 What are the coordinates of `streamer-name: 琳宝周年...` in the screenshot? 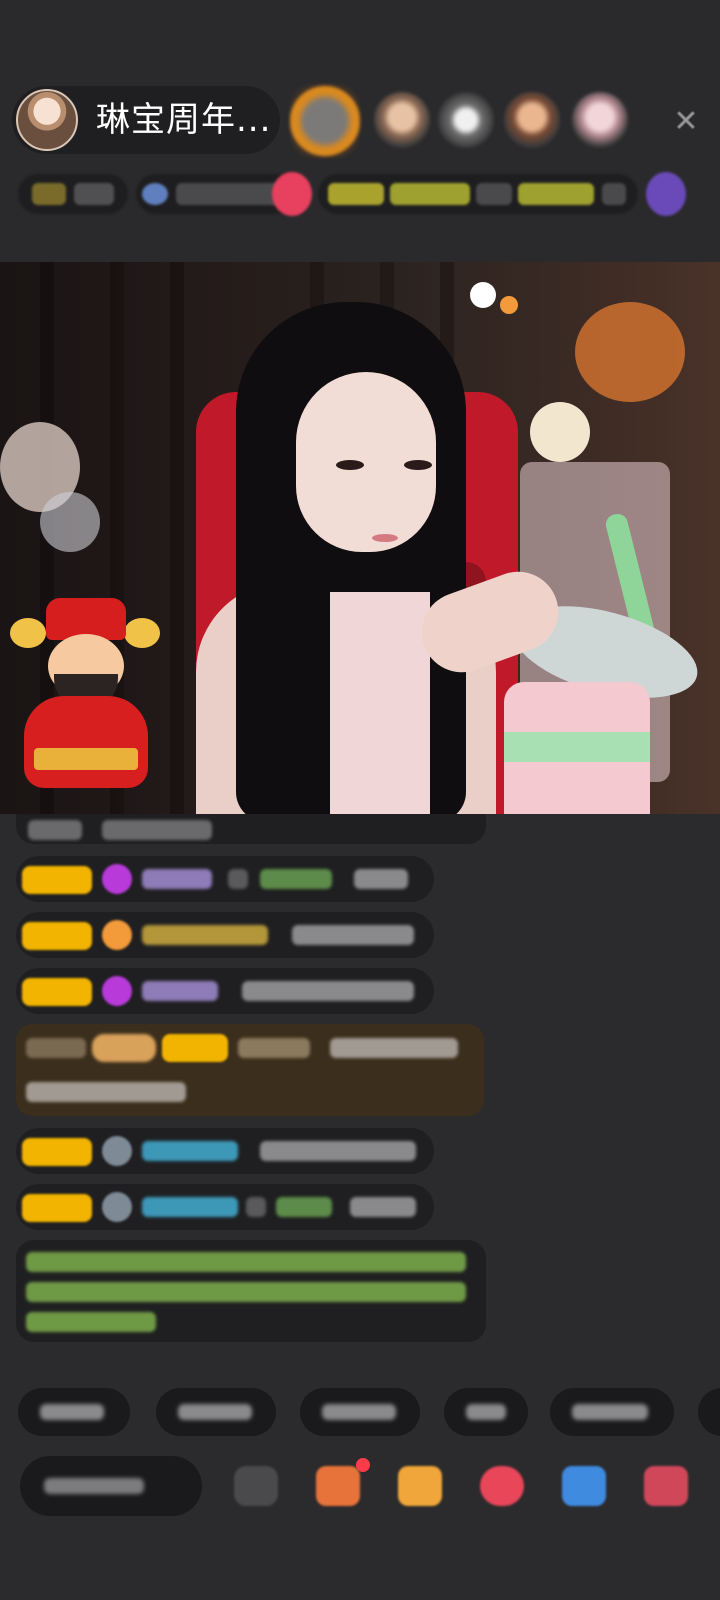 It's located at (183, 120).